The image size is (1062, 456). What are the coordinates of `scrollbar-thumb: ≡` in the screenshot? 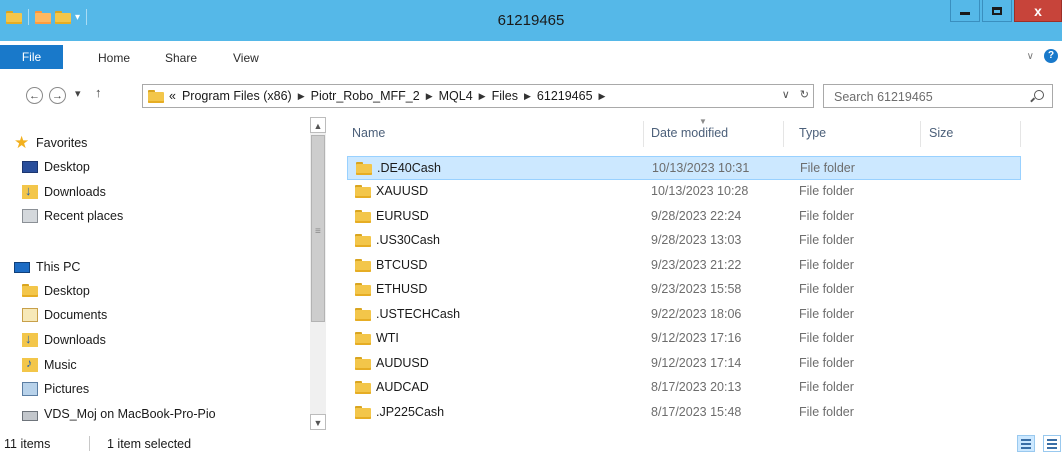 It's located at (318, 228).